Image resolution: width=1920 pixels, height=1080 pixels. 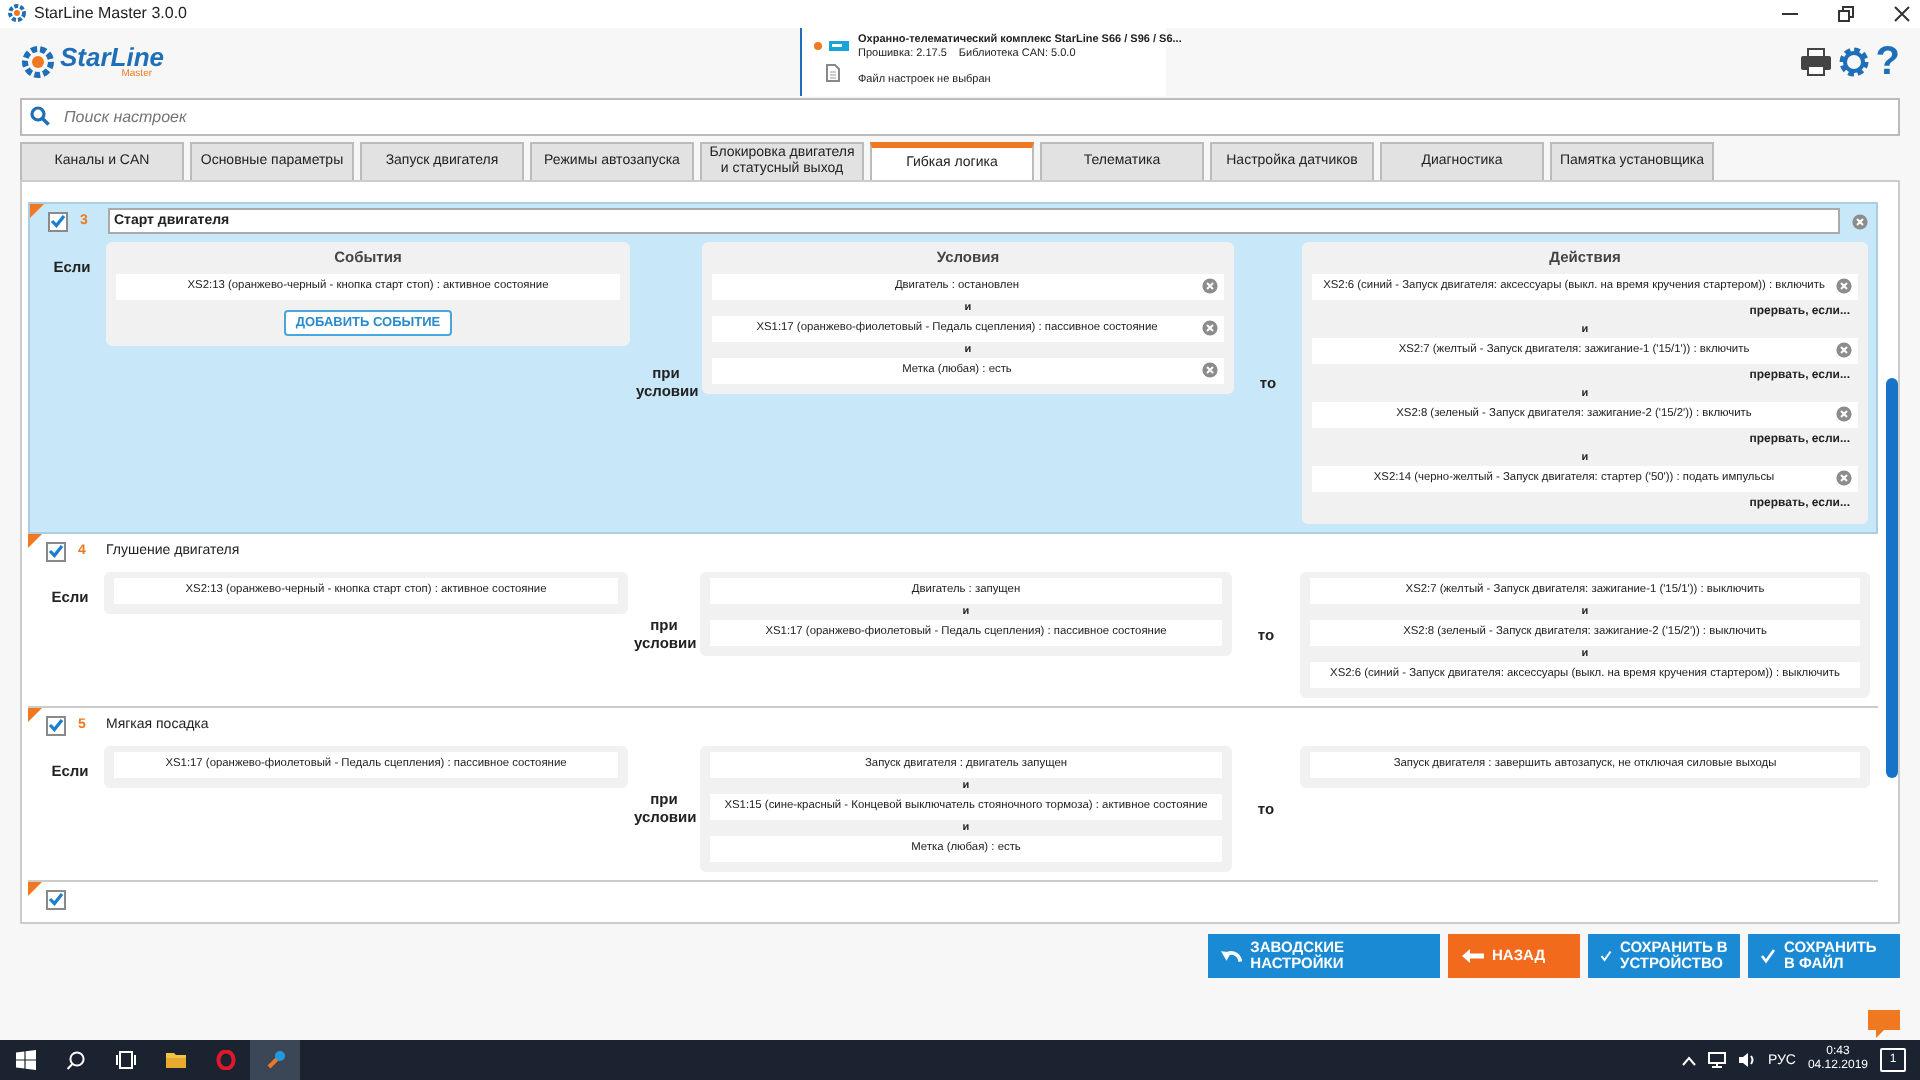 What do you see at coordinates (1688, 1060) in the screenshot?
I see `chevron-up-icon` at bounding box center [1688, 1060].